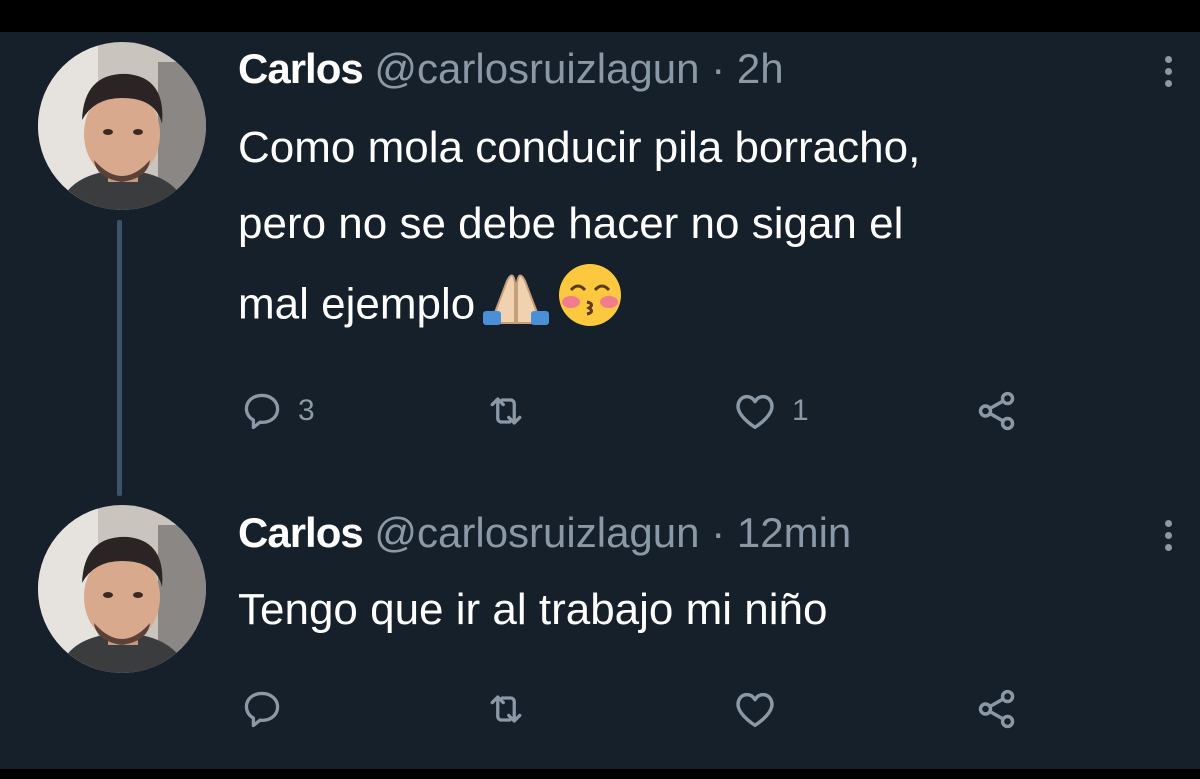 This screenshot has width=1200, height=779. I want to click on tweet-text: Tengo que ir al trabajo mi niño, so click(533, 609).